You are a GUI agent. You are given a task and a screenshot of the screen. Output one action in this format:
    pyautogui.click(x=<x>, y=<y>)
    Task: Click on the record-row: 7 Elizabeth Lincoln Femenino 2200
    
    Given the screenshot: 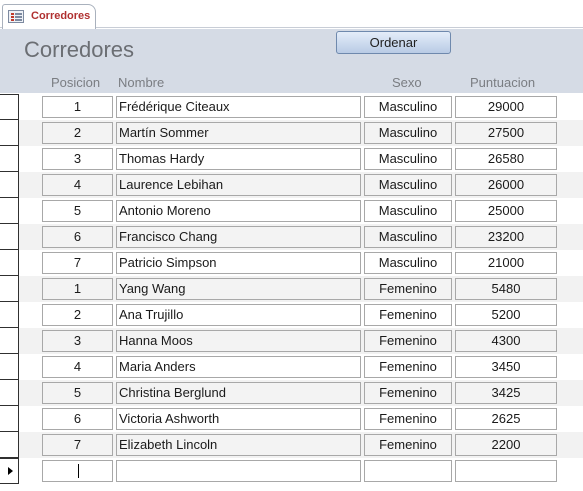 What is the action you would take?
    pyautogui.click(x=291, y=445)
    